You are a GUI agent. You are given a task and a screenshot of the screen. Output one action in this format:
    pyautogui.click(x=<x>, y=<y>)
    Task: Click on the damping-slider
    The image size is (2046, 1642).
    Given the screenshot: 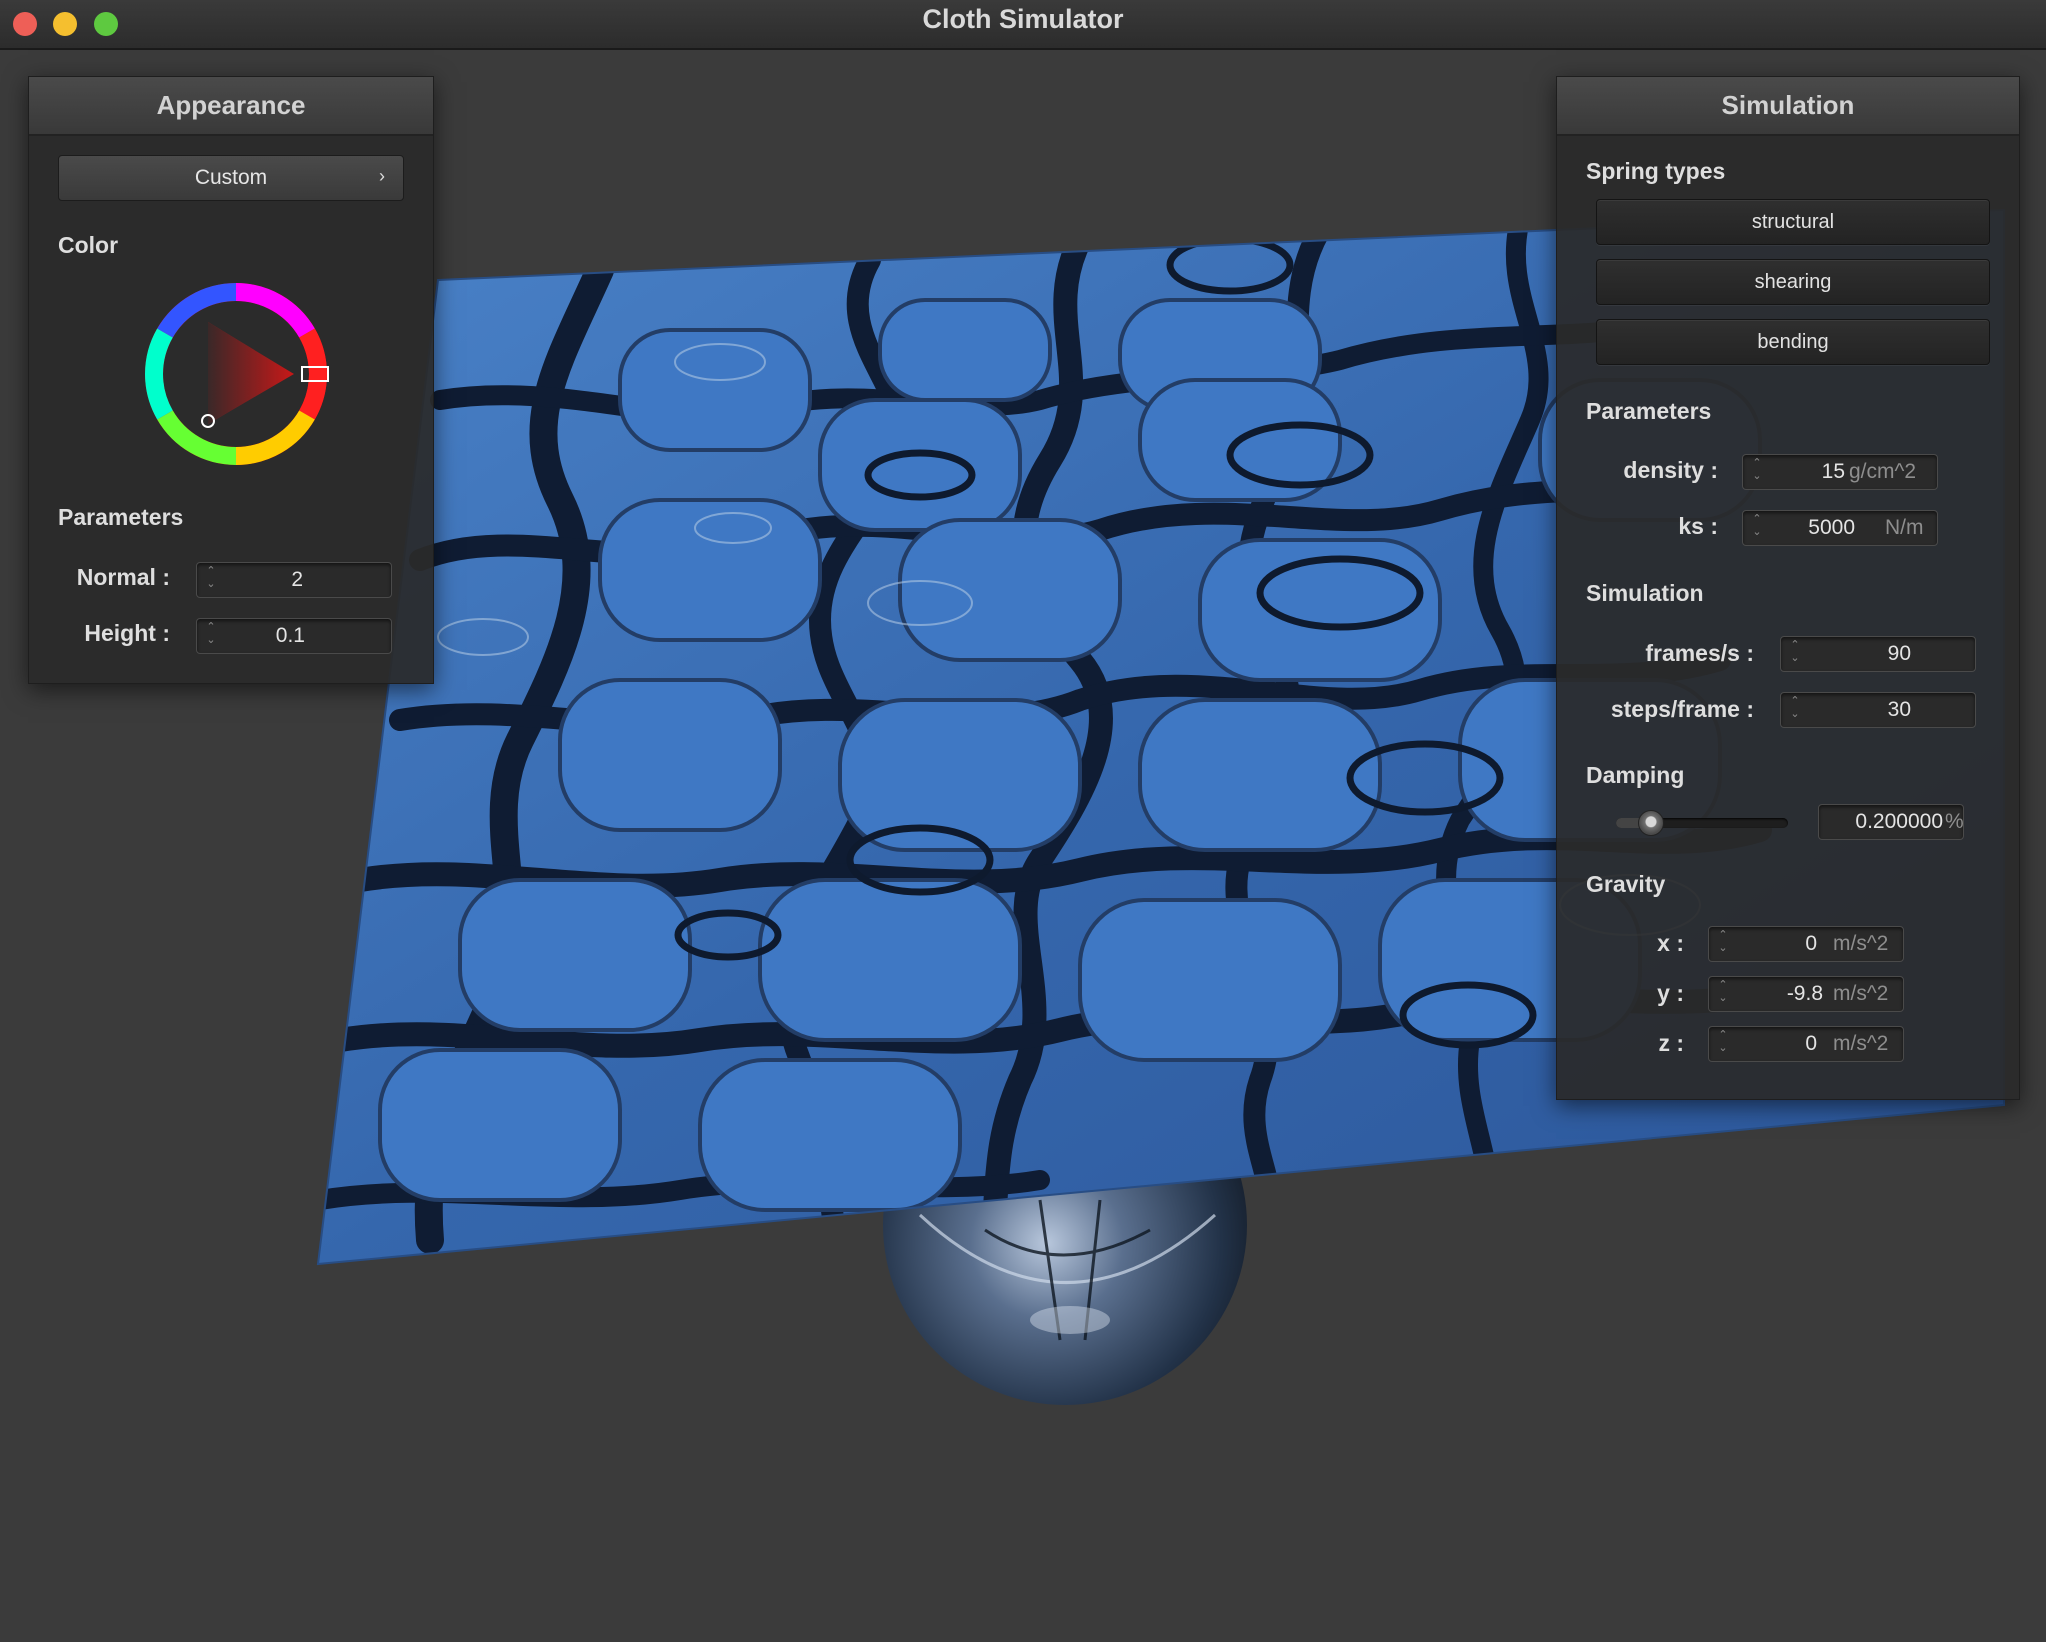 What is the action you would take?
    pyautogui.click(x=1702, y=823)
    